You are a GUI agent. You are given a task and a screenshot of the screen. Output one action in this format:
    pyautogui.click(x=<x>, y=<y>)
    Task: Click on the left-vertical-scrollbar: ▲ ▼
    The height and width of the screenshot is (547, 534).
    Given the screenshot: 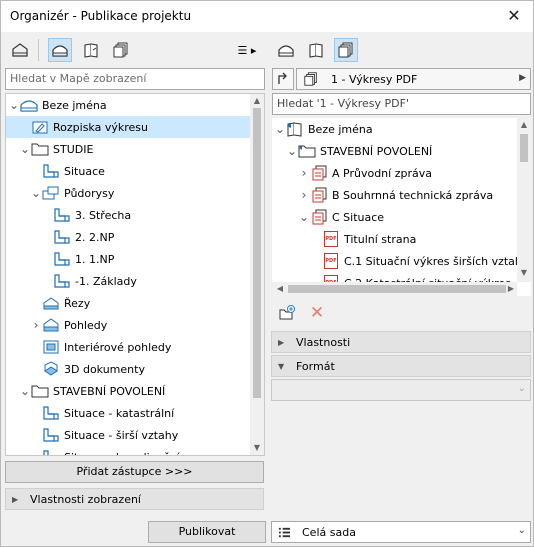 What is the action you would take?
    pyautogui.click(x=257, y=274)
    